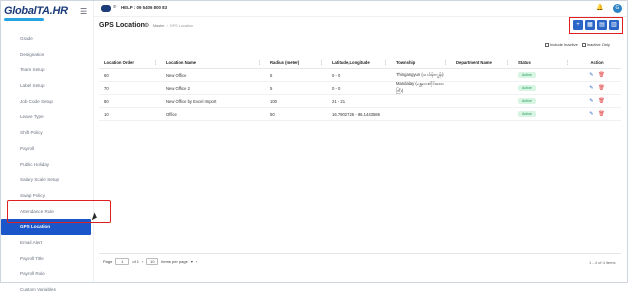 The width and height of the screenshot is (628, 298). I want to click on cell-radius: 100, so click(273, 101).